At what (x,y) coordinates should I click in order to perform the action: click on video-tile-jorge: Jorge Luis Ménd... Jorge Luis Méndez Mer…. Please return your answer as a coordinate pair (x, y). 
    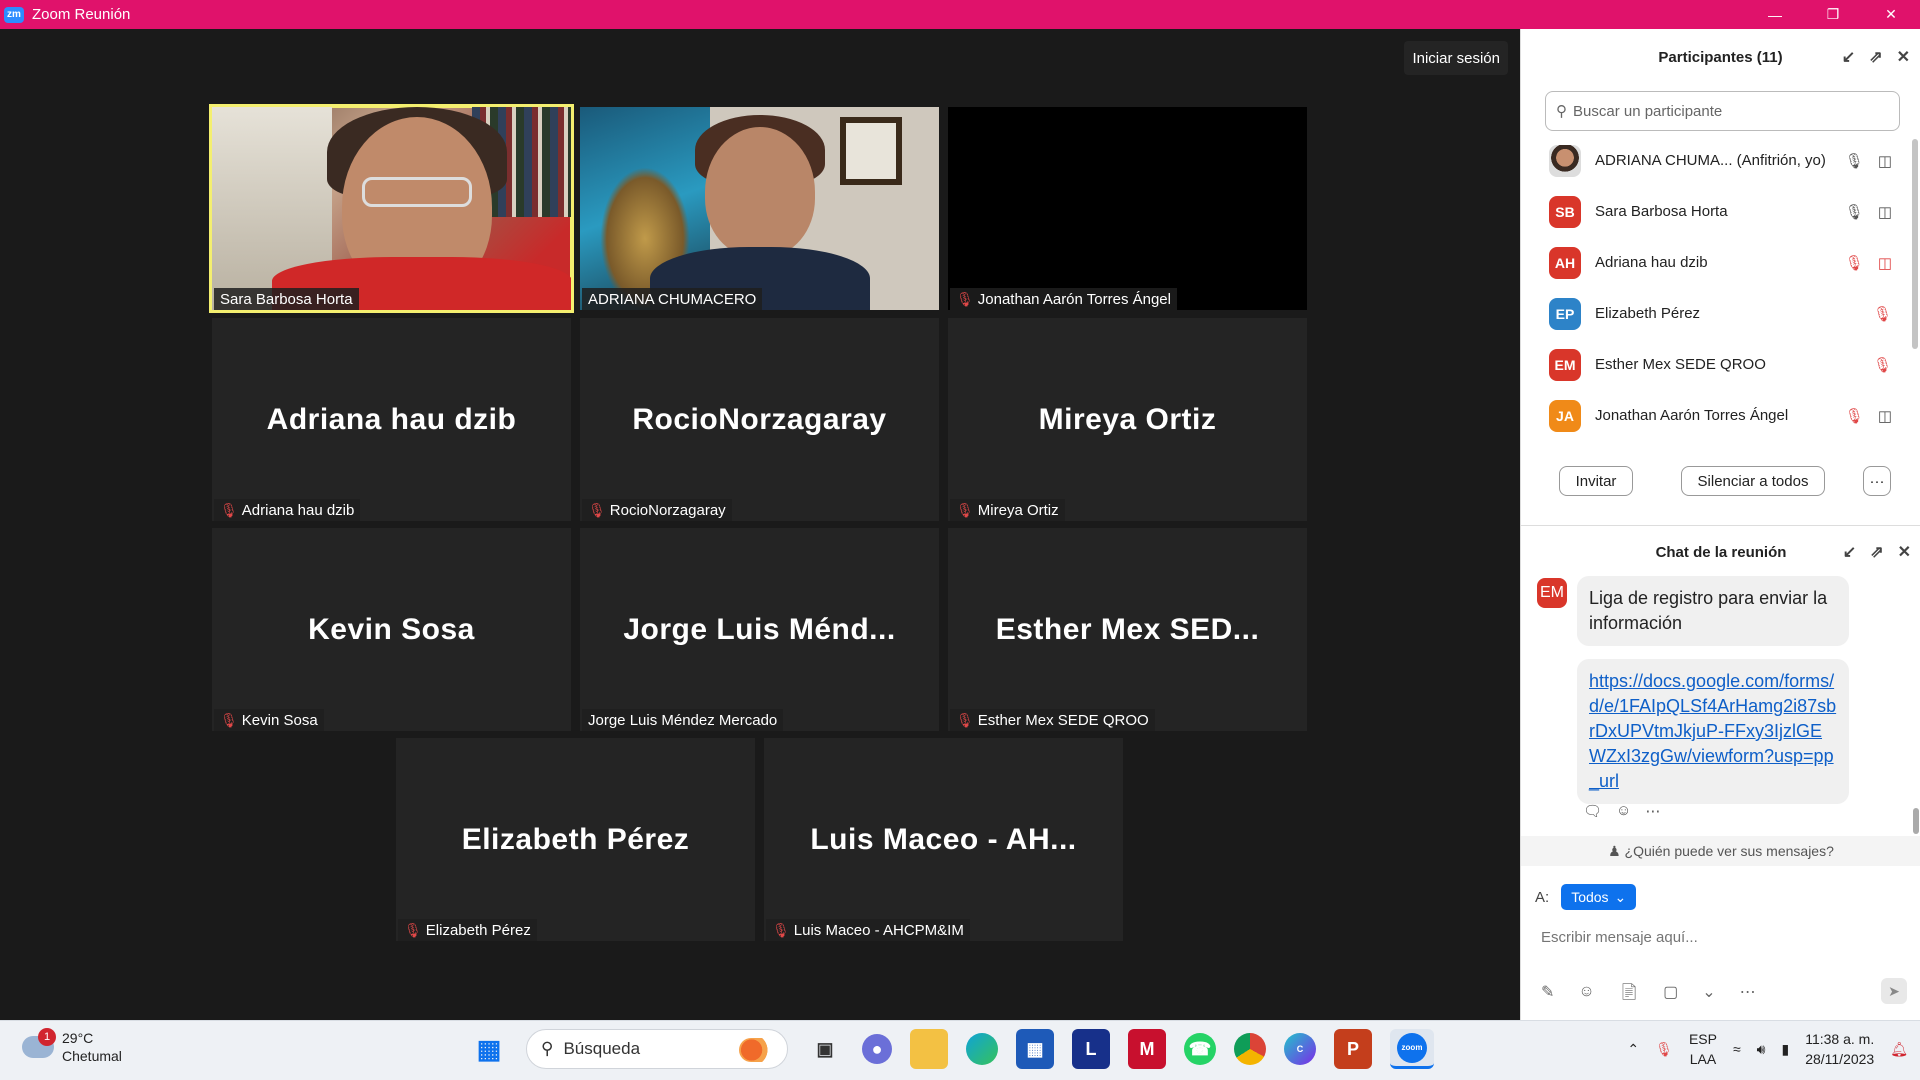
    Looking at the image, I should click on (759, 629).